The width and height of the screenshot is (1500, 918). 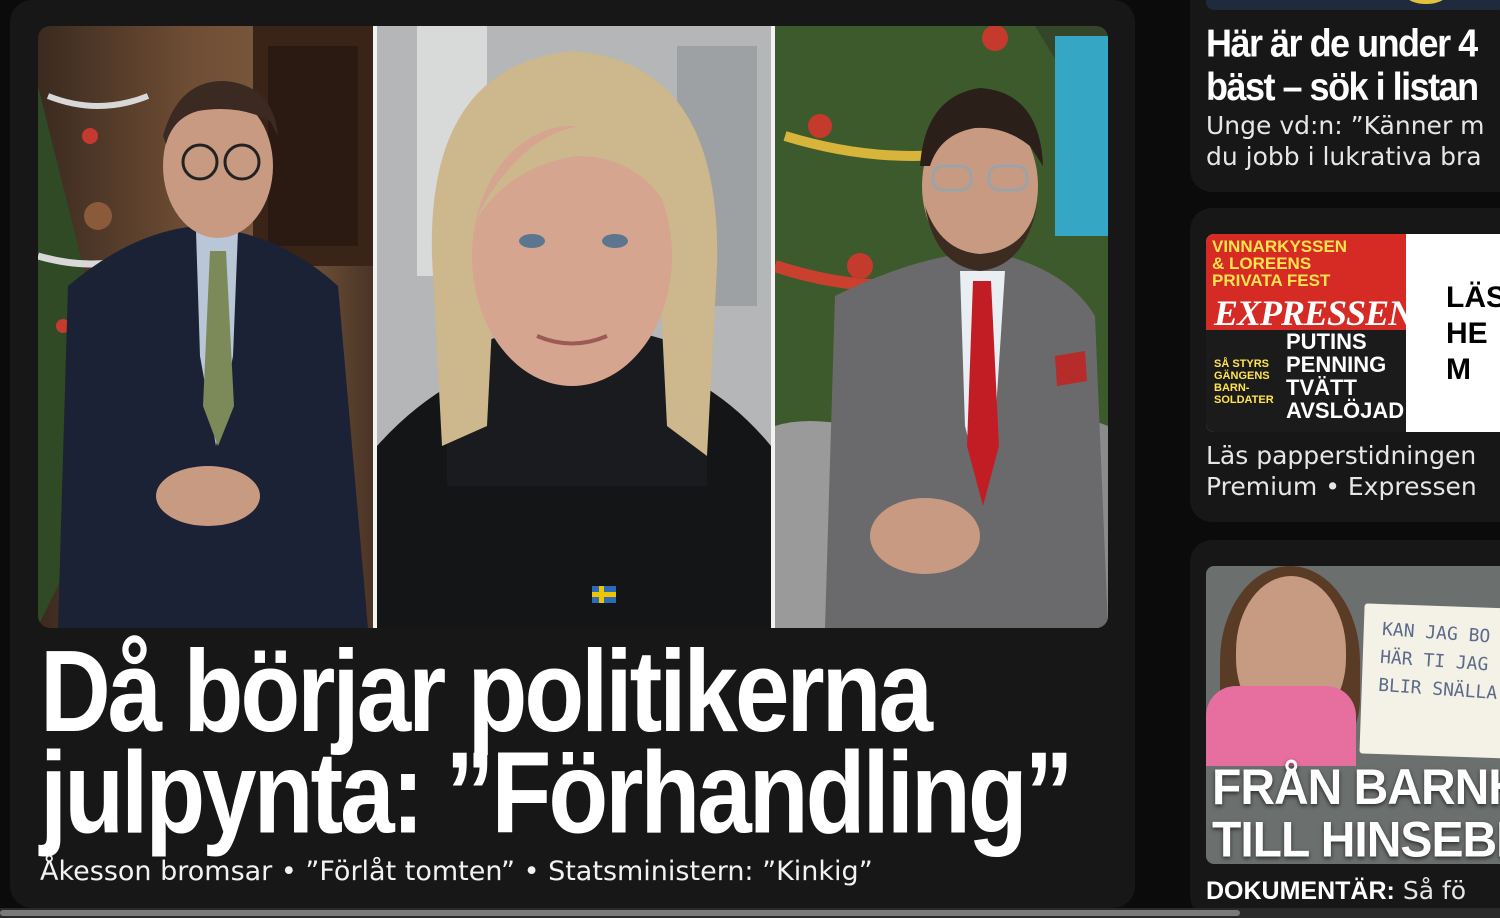 I want to click on horizontal-scrollbar, so click(x=750, y=913).